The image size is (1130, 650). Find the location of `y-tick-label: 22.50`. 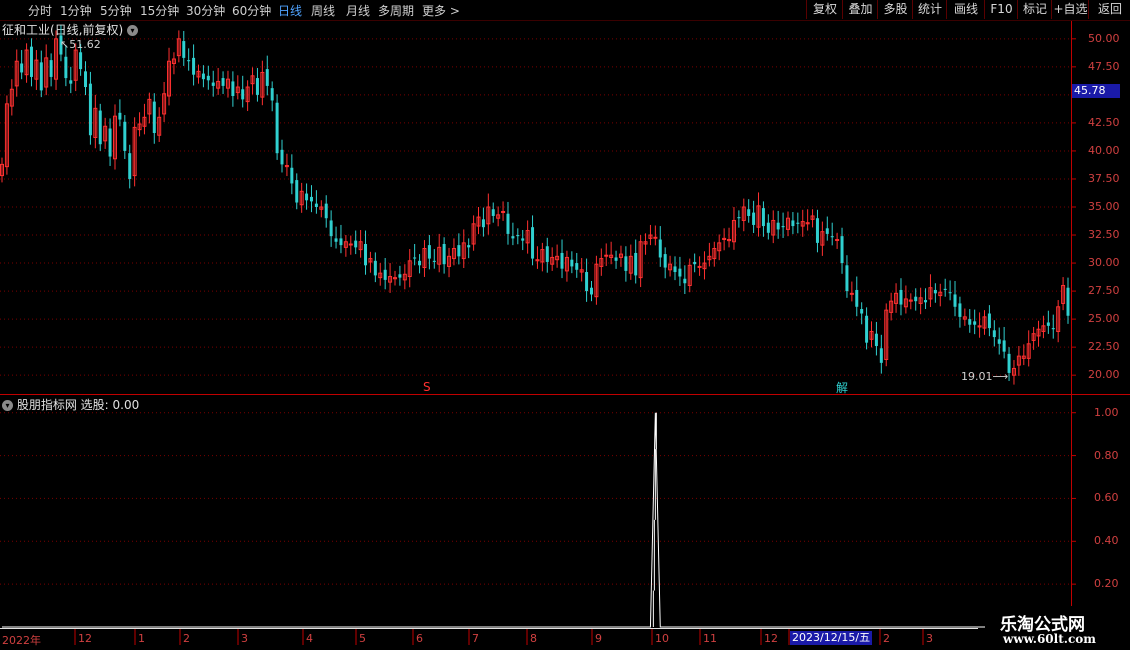

y-tick-label: 22.50 is located at coordinates (1104, 347).